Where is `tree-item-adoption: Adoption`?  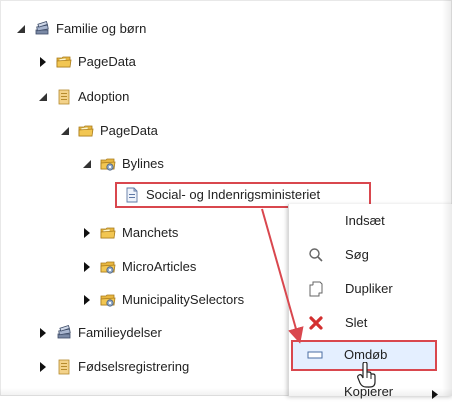 tree-item-adoption: Adoption is located at coordinates (82, 97).